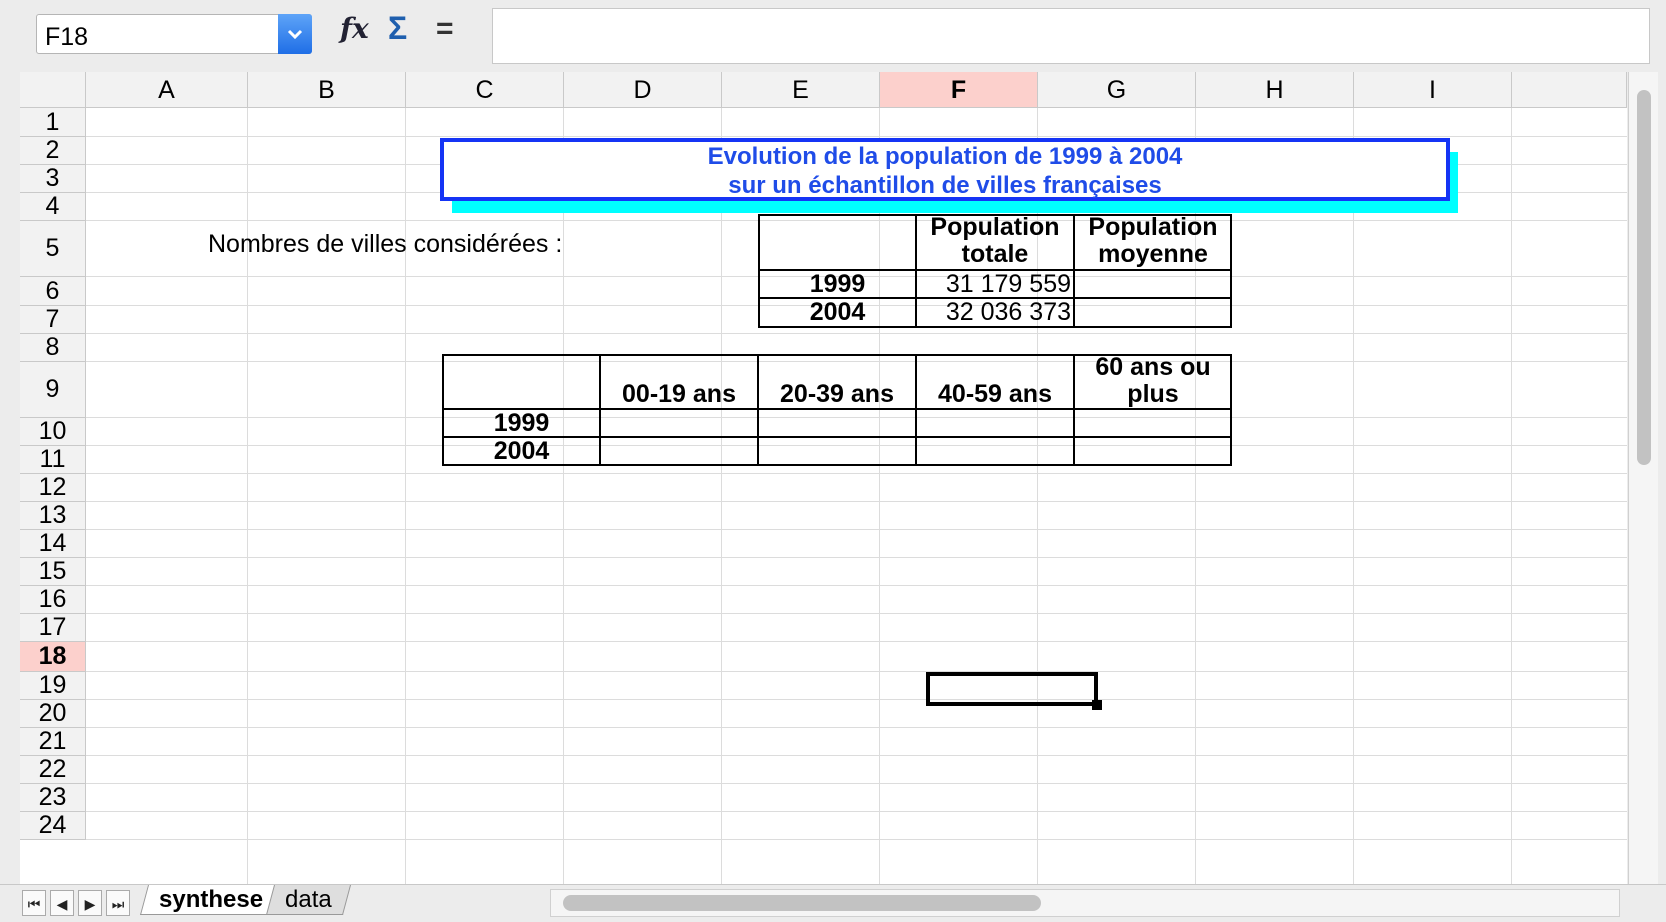 The width and height of the screenshot is (1666, 922). Describe the element at coordinates (53, 741) in the screenshot. I see `row-header-21: 21` at that location.